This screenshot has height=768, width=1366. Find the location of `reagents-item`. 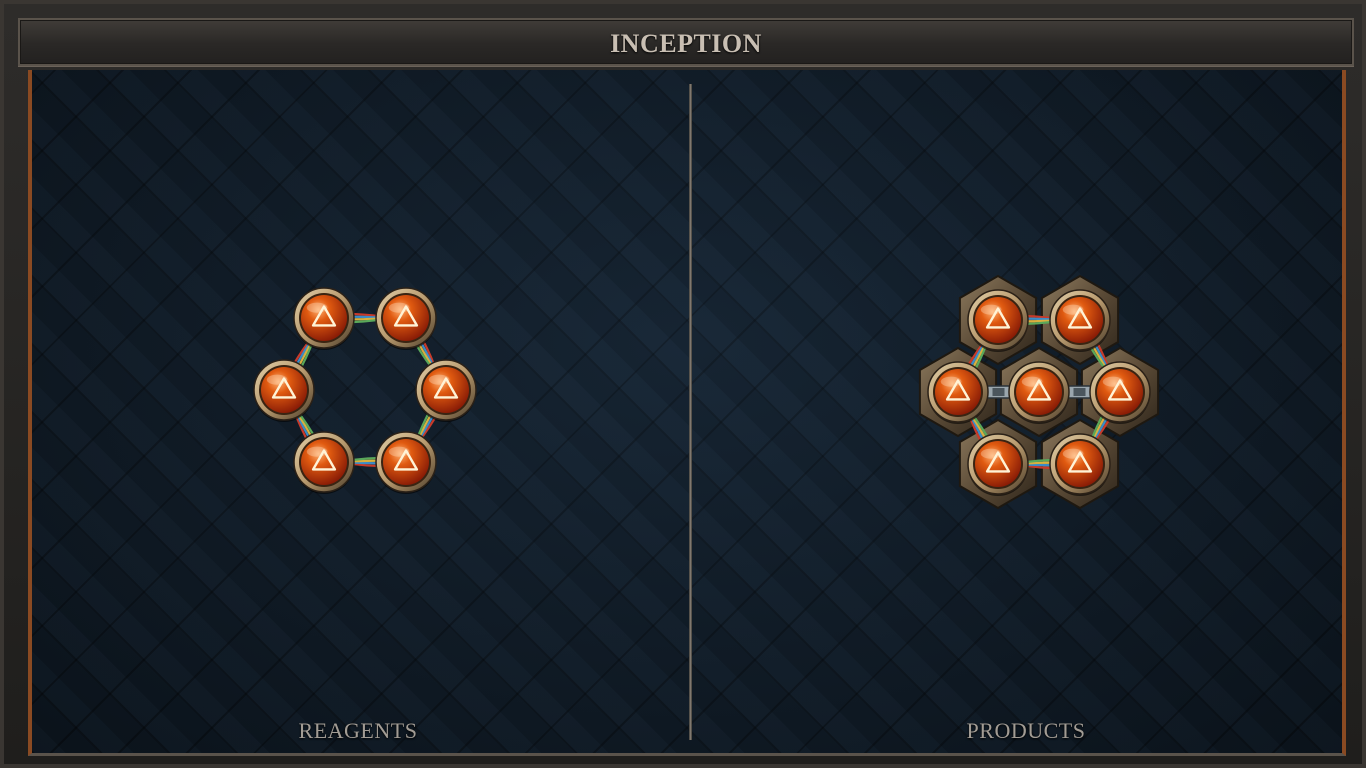

reagents-item is located at coordinates (374, 400).